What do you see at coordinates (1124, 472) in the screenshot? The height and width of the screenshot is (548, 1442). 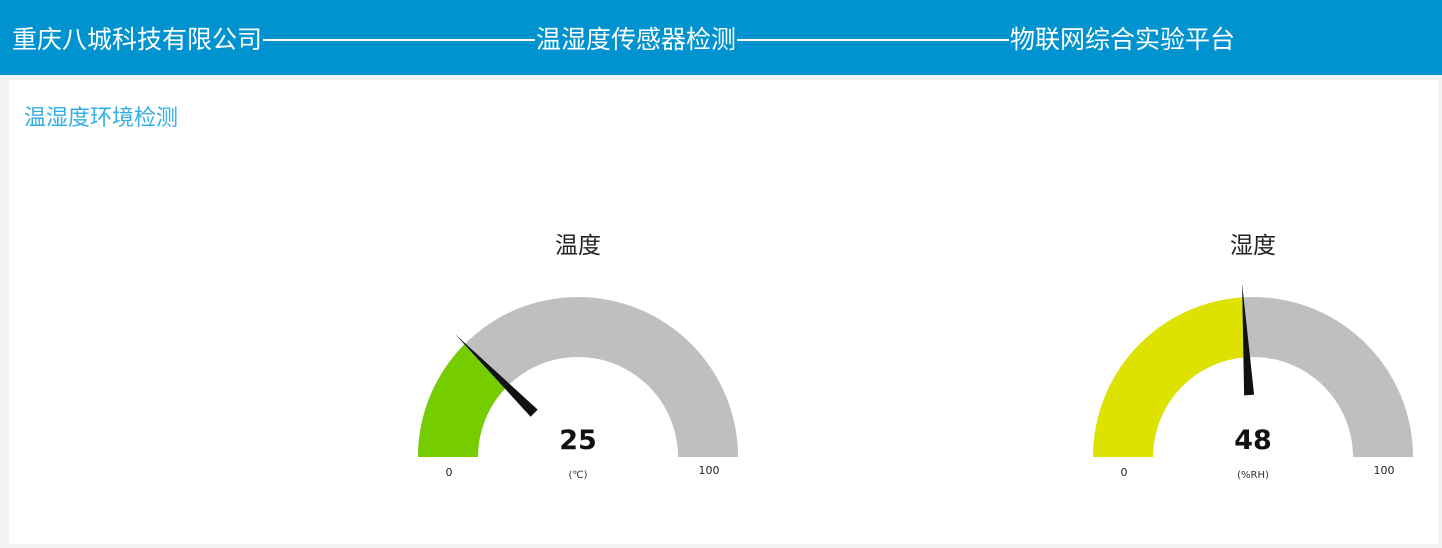 I see `humidity-min-label: 0` at bounding box center [1124, 472].